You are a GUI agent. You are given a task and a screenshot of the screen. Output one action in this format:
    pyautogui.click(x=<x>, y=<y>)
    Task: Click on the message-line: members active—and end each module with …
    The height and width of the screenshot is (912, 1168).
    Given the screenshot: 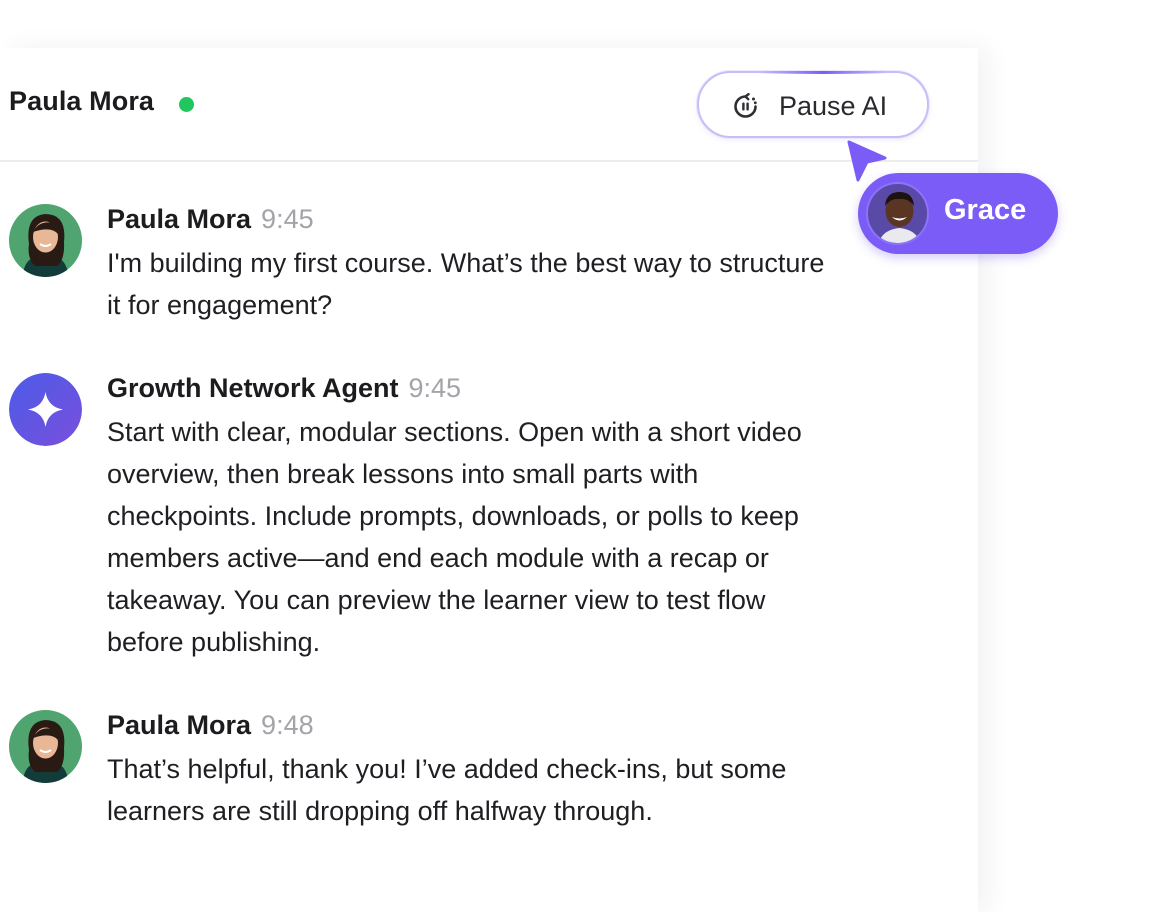 What is the action you would take?
    pyautogui.click(x=438, y=558)
    